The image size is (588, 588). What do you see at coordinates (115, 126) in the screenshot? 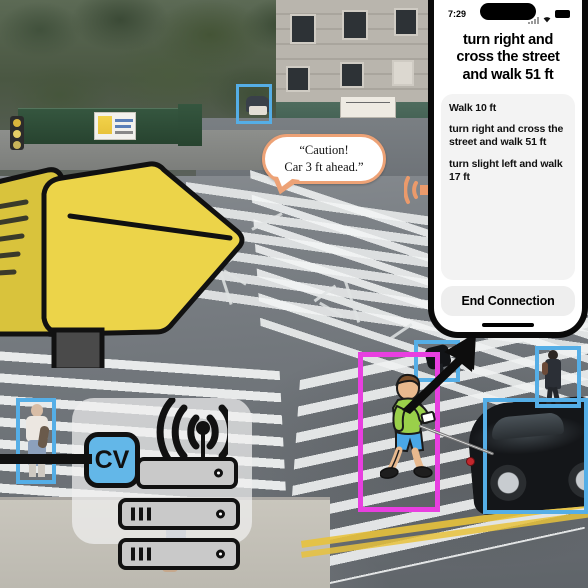
I see `parking-regulation-sign` at bounding box center [115, 126].